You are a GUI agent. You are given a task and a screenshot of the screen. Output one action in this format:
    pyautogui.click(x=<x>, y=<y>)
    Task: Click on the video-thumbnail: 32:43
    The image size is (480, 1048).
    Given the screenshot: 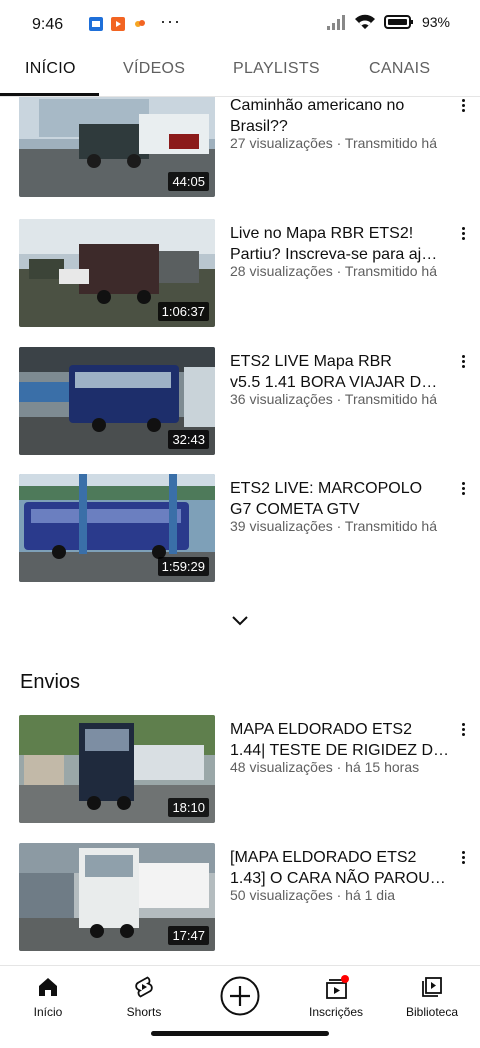 What is the action you would take?
    pyautogui.click(x=117, y=401)
    